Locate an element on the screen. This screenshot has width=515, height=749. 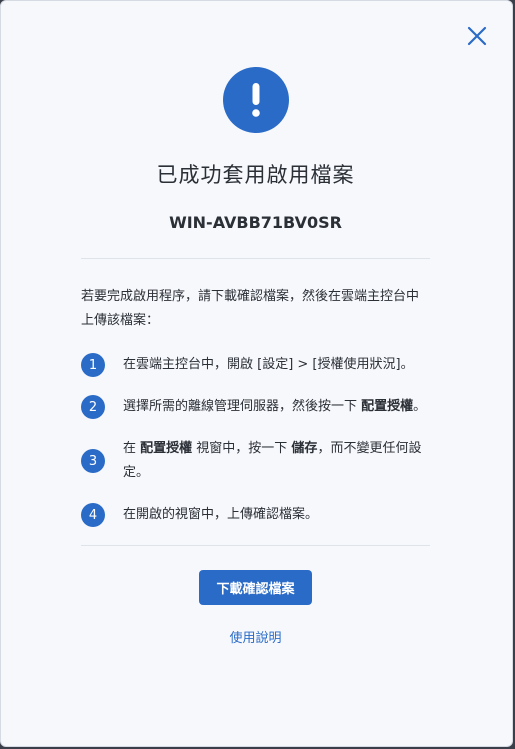
step-item-4: 4 在開啟的視窗中，上傳確認檔案。 is located at coordinates (255, 515).